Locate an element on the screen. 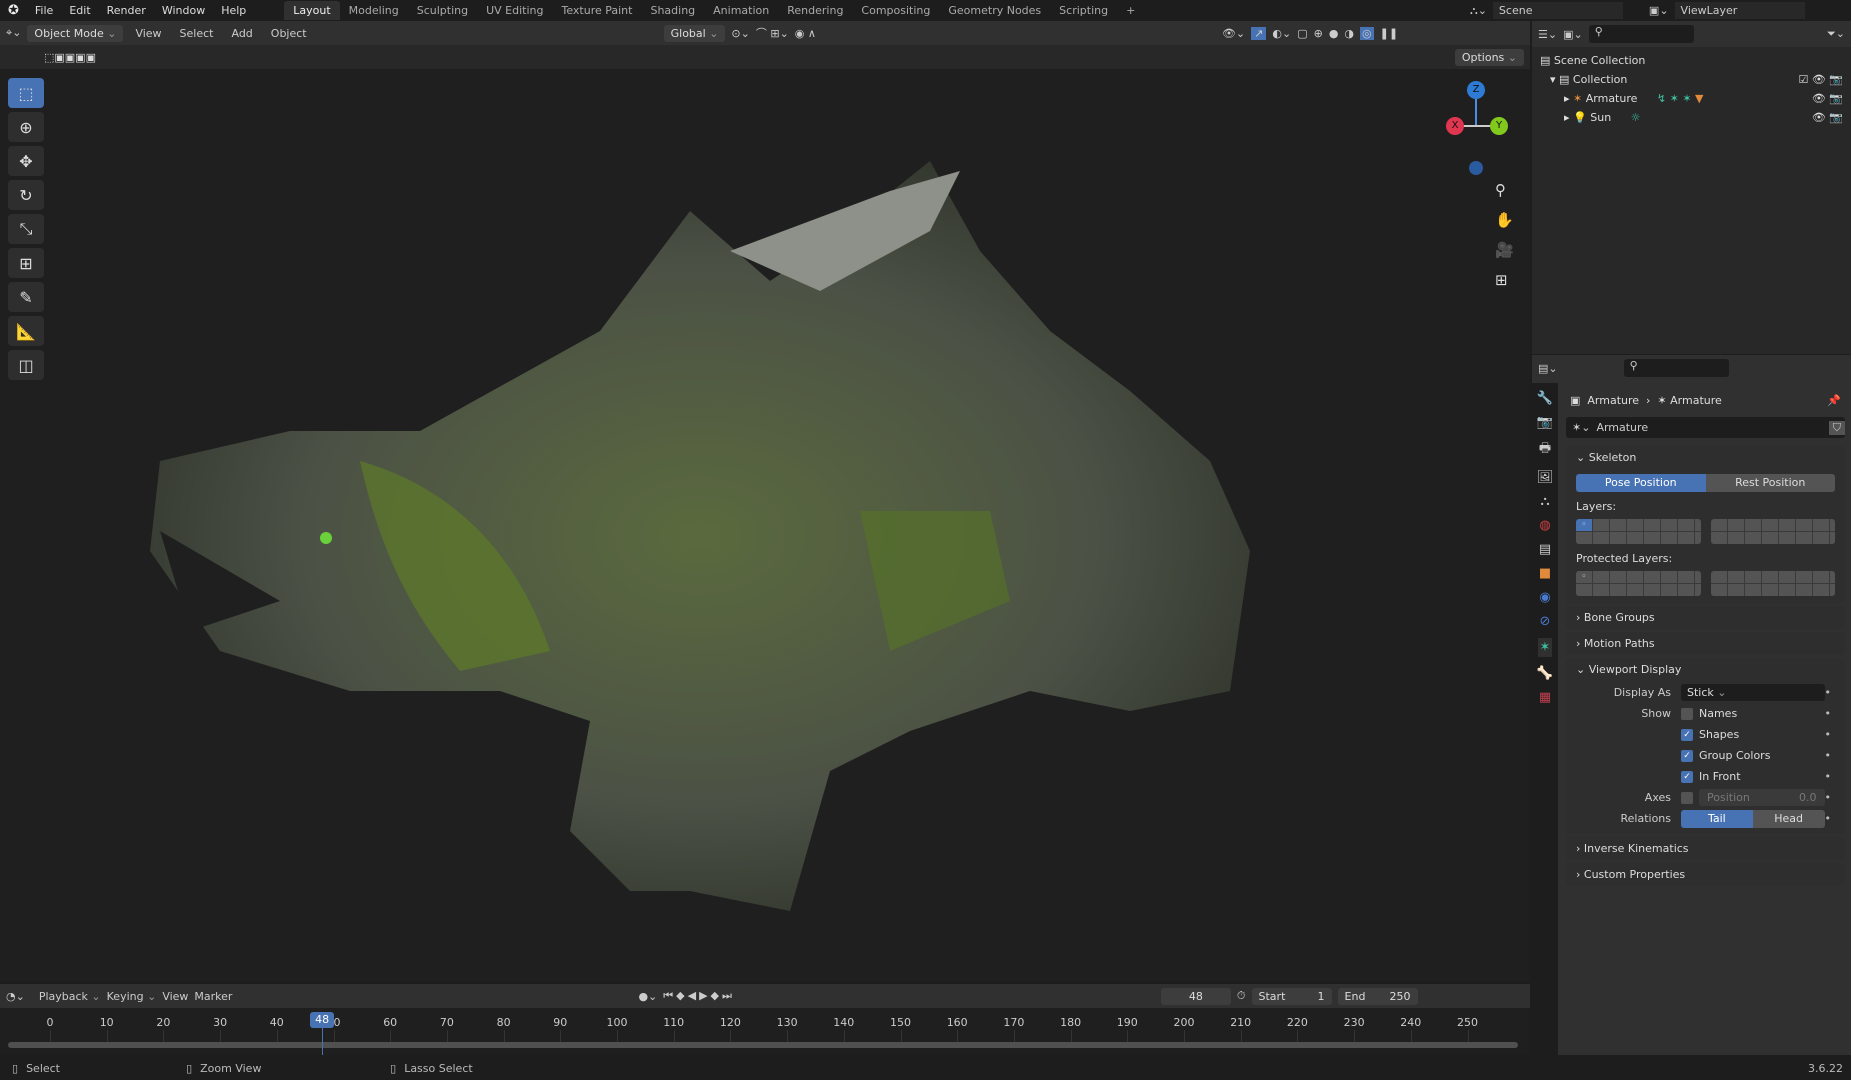  timeline-editor-icon: ◔⌄ is located at coordinates (15, 996).